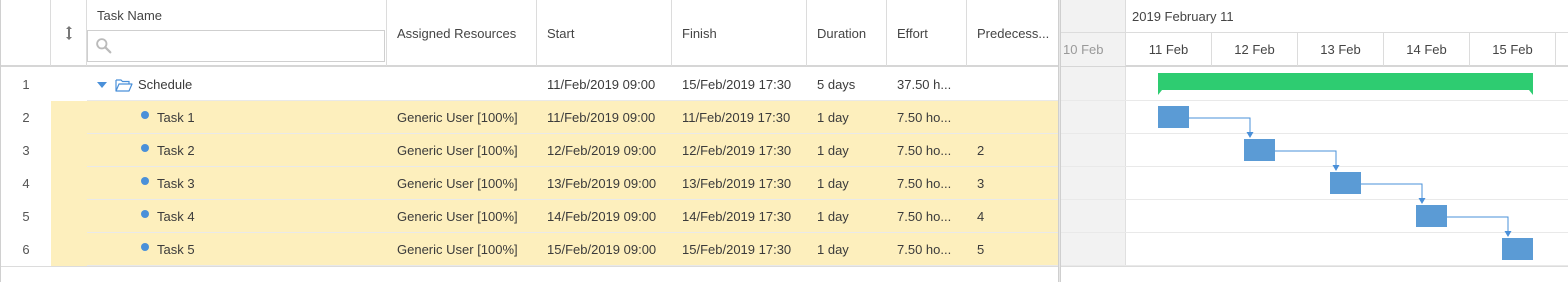 Image resolution: width=1568 pixels, height=282 pixels. Describe the element at coordinates (26, 216) in the screenshot. I see `row-number: 5` at that location.